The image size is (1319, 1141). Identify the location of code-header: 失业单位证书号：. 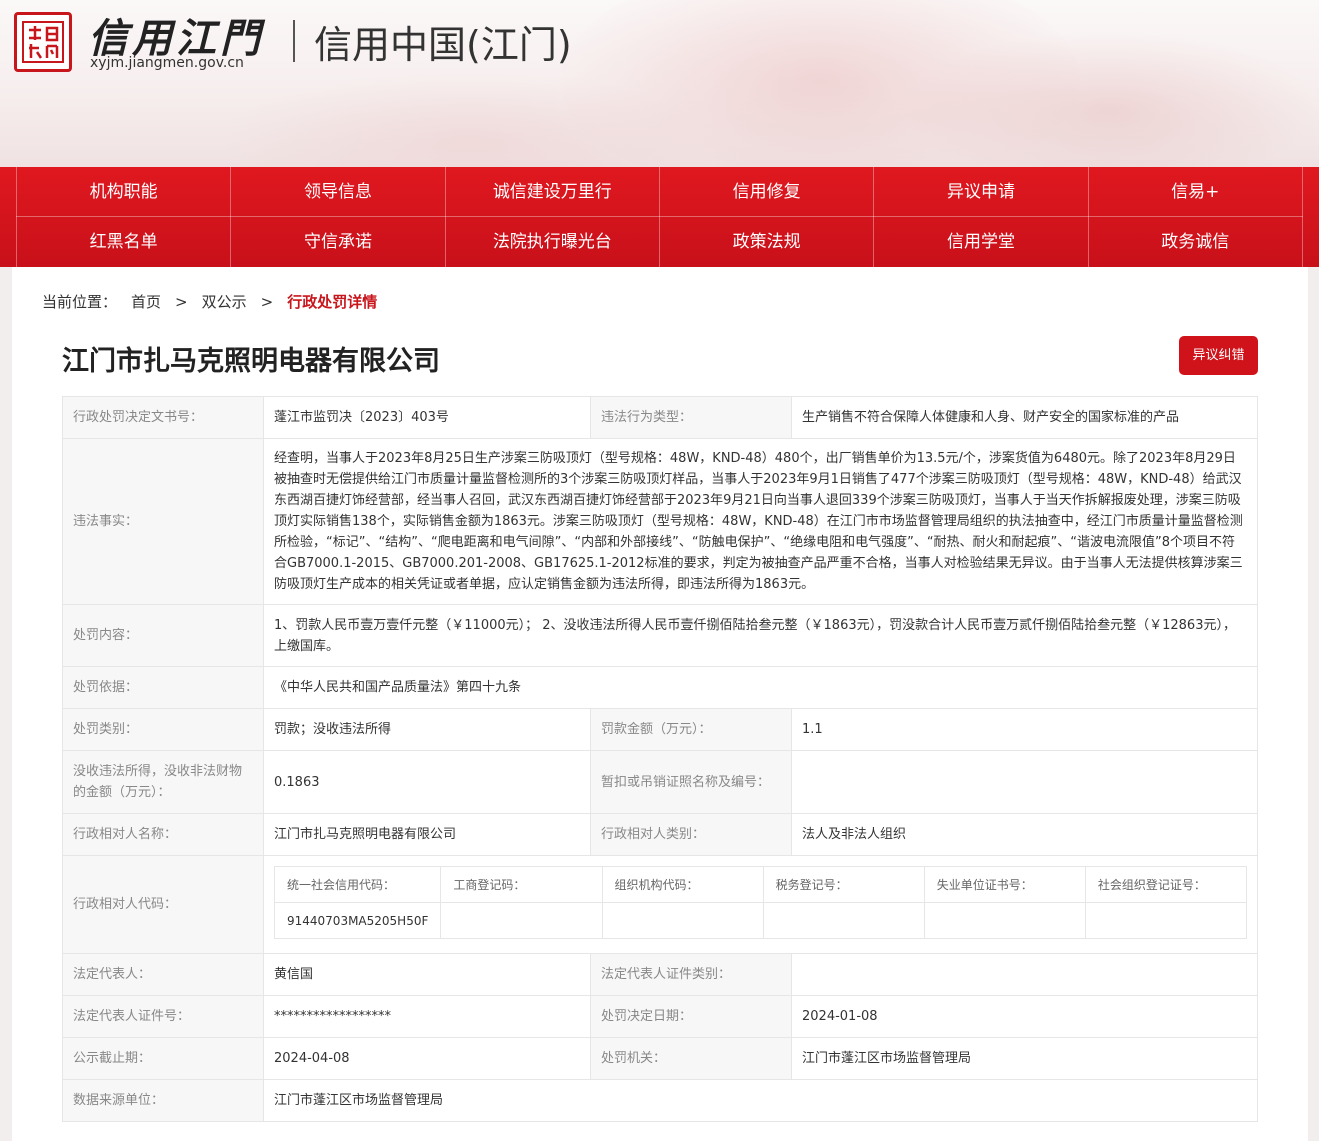
(1004, 884).